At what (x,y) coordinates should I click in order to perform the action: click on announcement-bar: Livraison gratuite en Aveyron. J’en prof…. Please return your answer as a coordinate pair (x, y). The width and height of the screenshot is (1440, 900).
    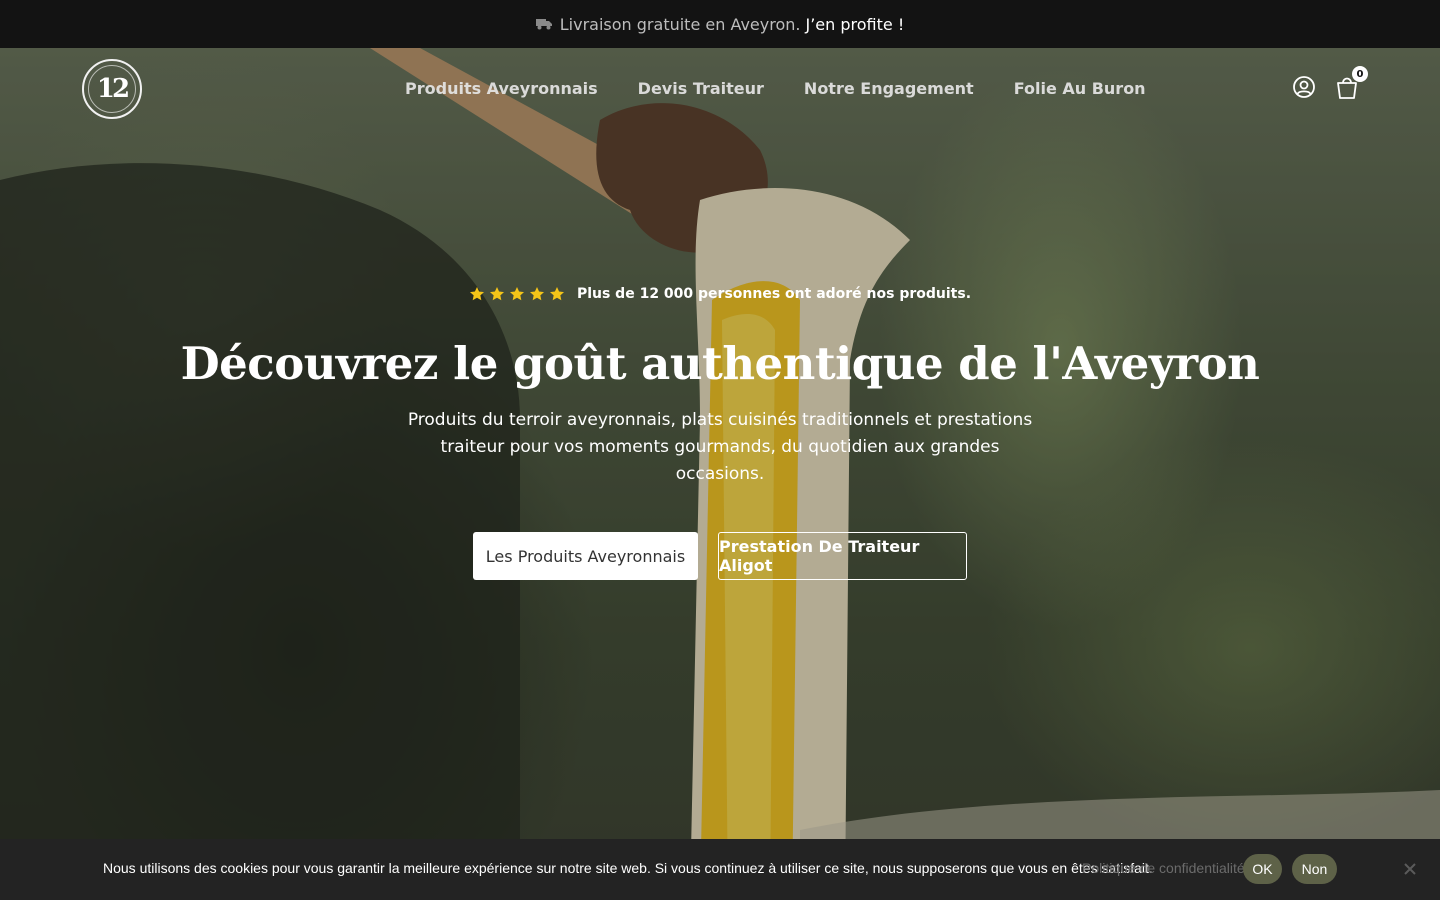
    Looking at the image, I should click on (720, 24).